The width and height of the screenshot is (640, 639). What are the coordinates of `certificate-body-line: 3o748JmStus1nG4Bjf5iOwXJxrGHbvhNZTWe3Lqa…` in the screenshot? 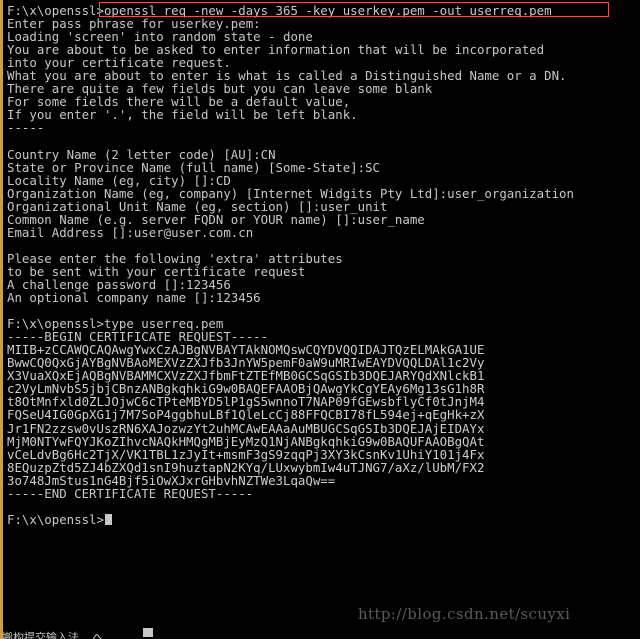 It's located at (171, 480).